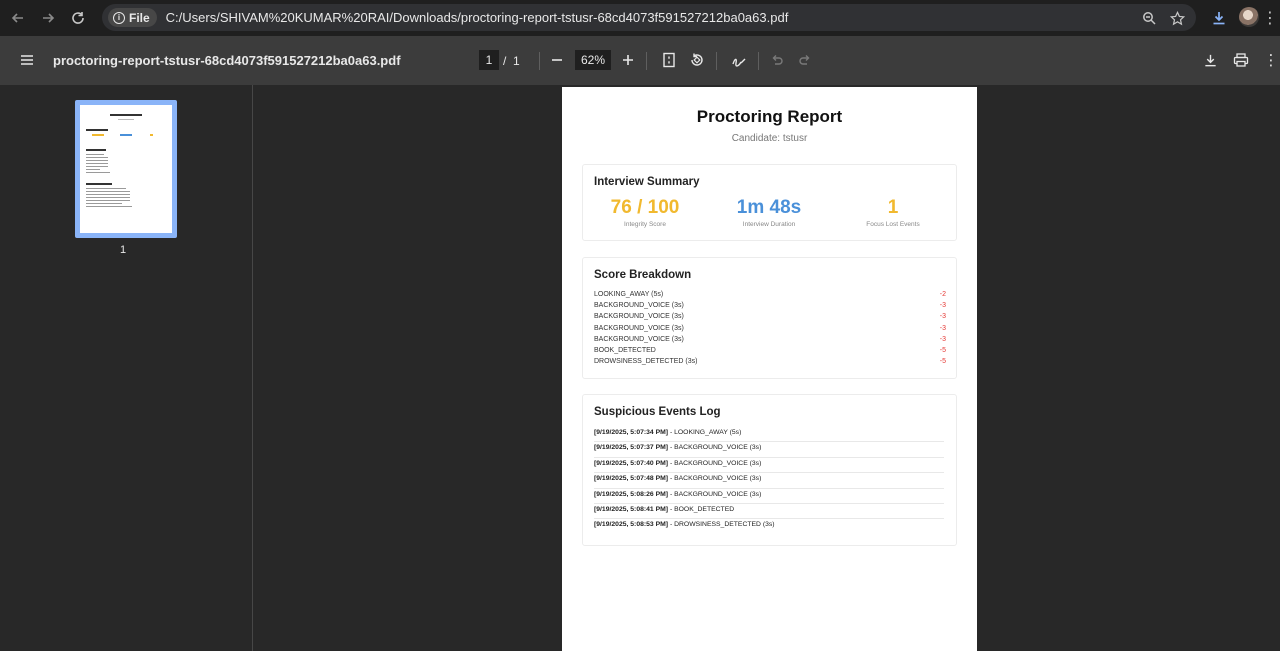 The image size is (1280, 651). What do you see at coordinates (631, 432) in the screenshot?
I see `event-time: [9/19/2025, 5:07:34 PM]` at bounding box center [631, 432].